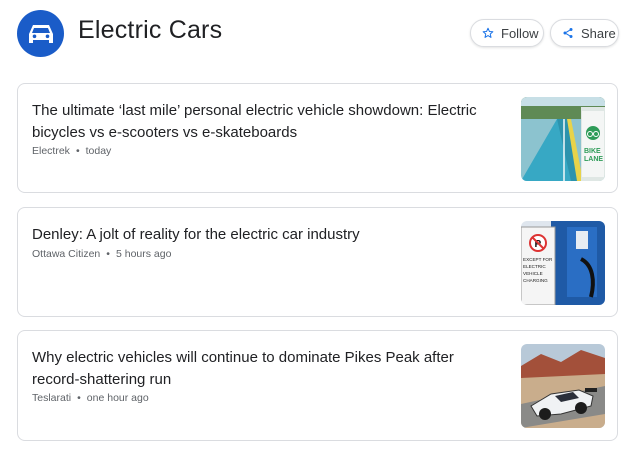 The height and width of the screenshot is (450, 640). What do you see at coordinates (98, 151) in the screenshot?
I see `article-time: today` at bounding box center [98, 151].